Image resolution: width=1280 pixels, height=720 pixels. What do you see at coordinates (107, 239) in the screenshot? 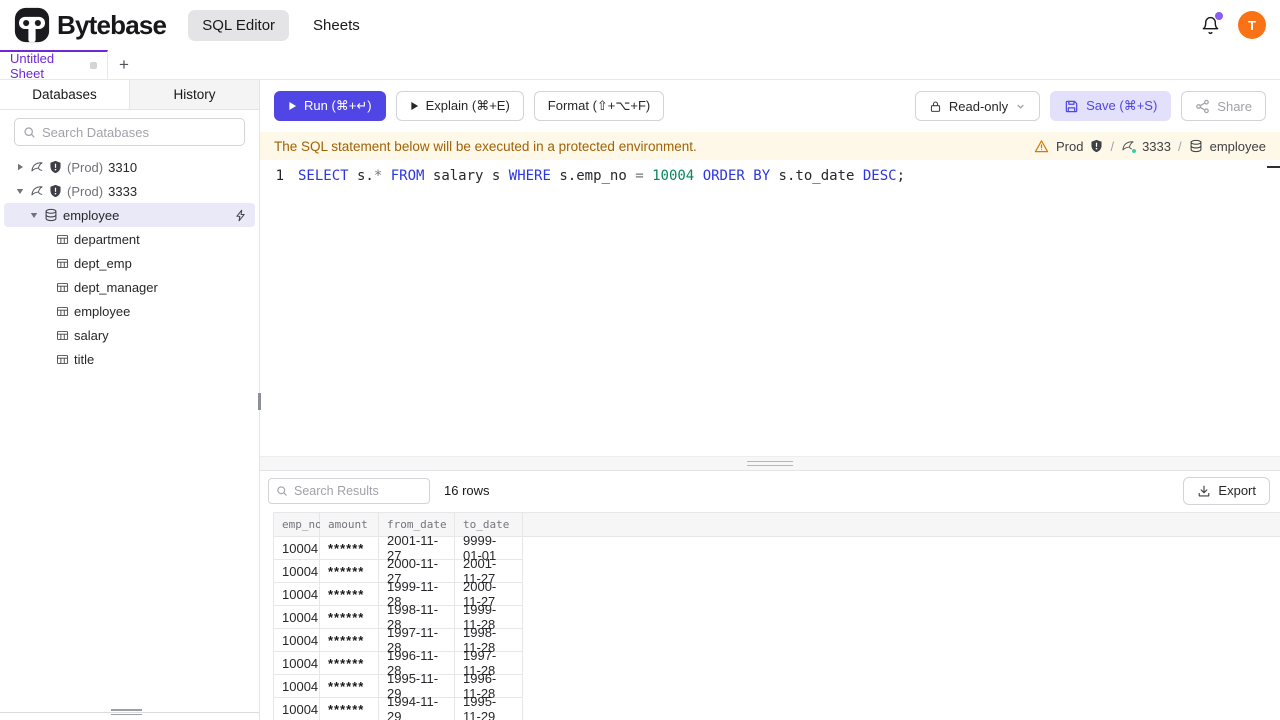
I see `table-name: department` at bounding box center [107, 239].